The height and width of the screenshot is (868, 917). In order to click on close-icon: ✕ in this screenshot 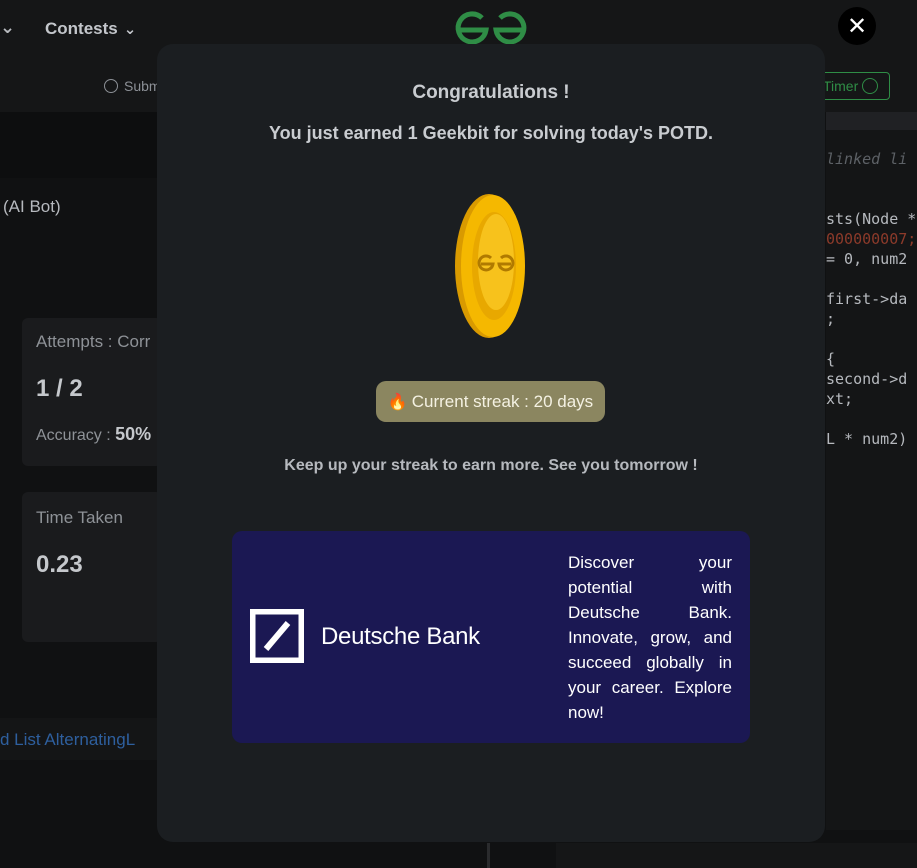, I will do `click(857, 26)`.